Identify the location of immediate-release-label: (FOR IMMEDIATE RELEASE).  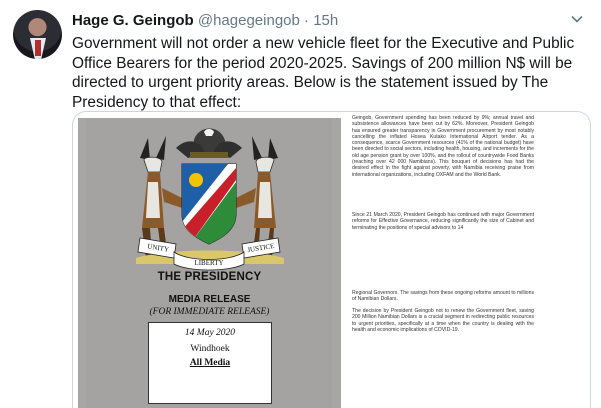
(209, 312).